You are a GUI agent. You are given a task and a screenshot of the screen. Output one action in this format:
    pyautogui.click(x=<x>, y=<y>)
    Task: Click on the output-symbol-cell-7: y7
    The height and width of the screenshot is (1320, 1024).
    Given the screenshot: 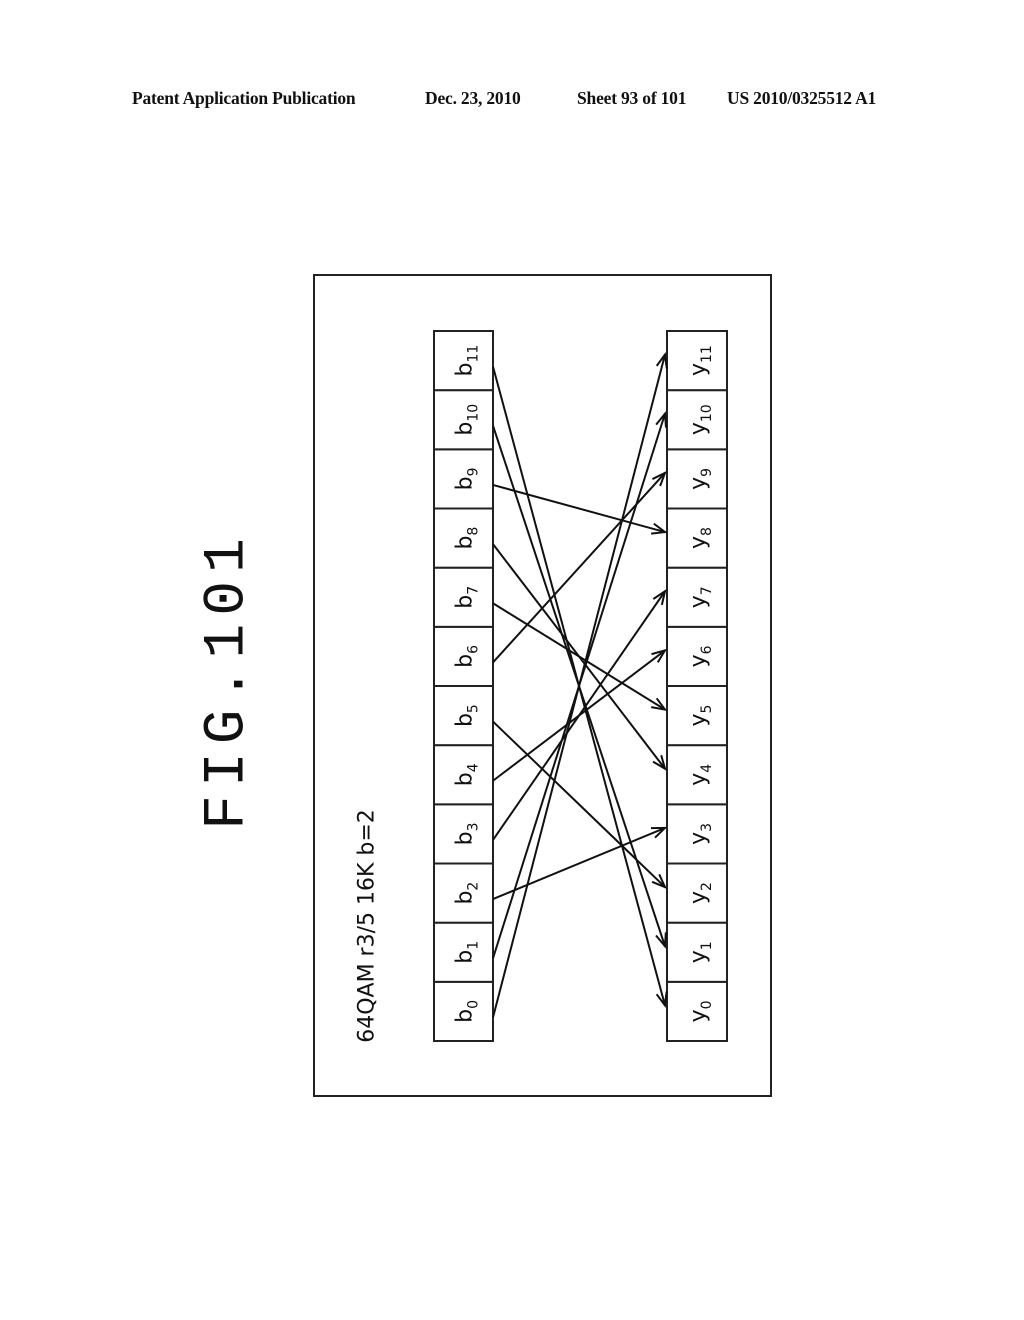 What is the action you would take?
    pyautogui.click(x=697, y=597)
    